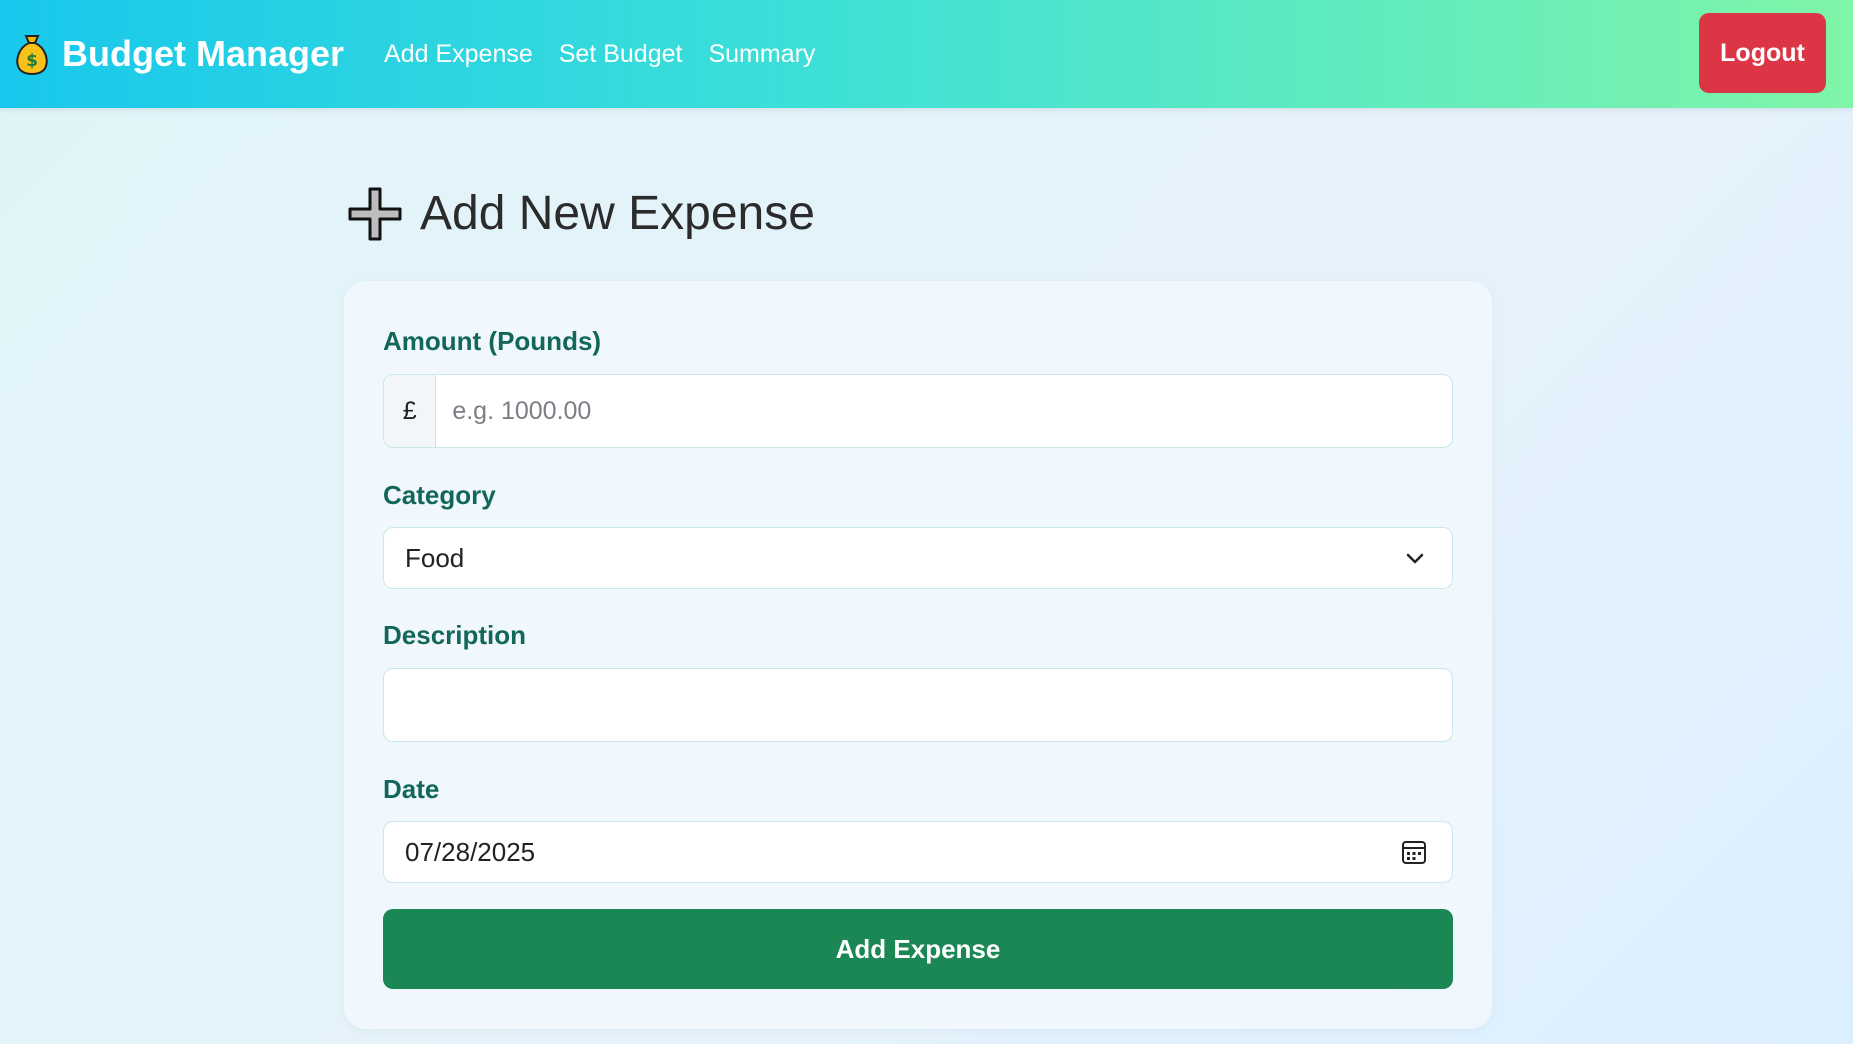  What do you see at coordinates (458, 54) in the screenshot?
I see `nav-link-add-expense: Add Expense` at bounding box center [458, 54].